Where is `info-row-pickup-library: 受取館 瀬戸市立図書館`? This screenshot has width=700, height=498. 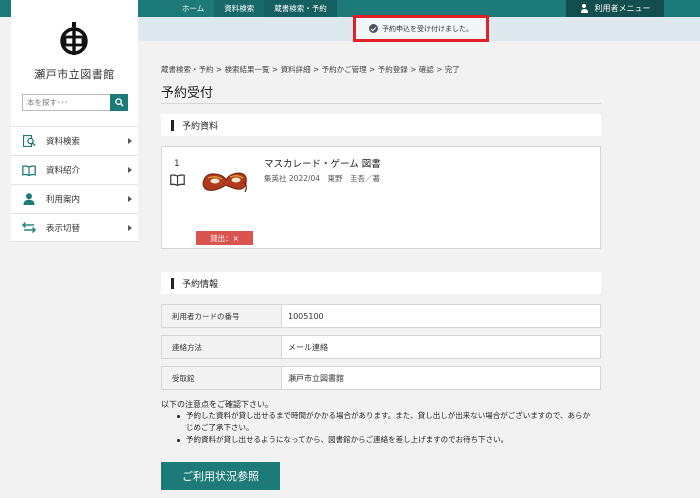
info-row-pickup-library: 受取館 瀬戸市立図書館 is located at coordinates (381, 378).